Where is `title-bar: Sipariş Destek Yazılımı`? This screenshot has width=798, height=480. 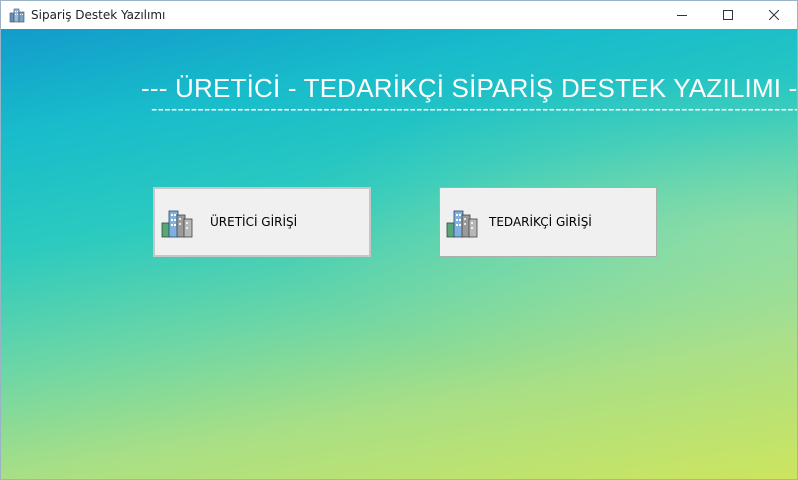
title-bar: Sipariş Destek Yazılımı is located at coordinates (399, 15).